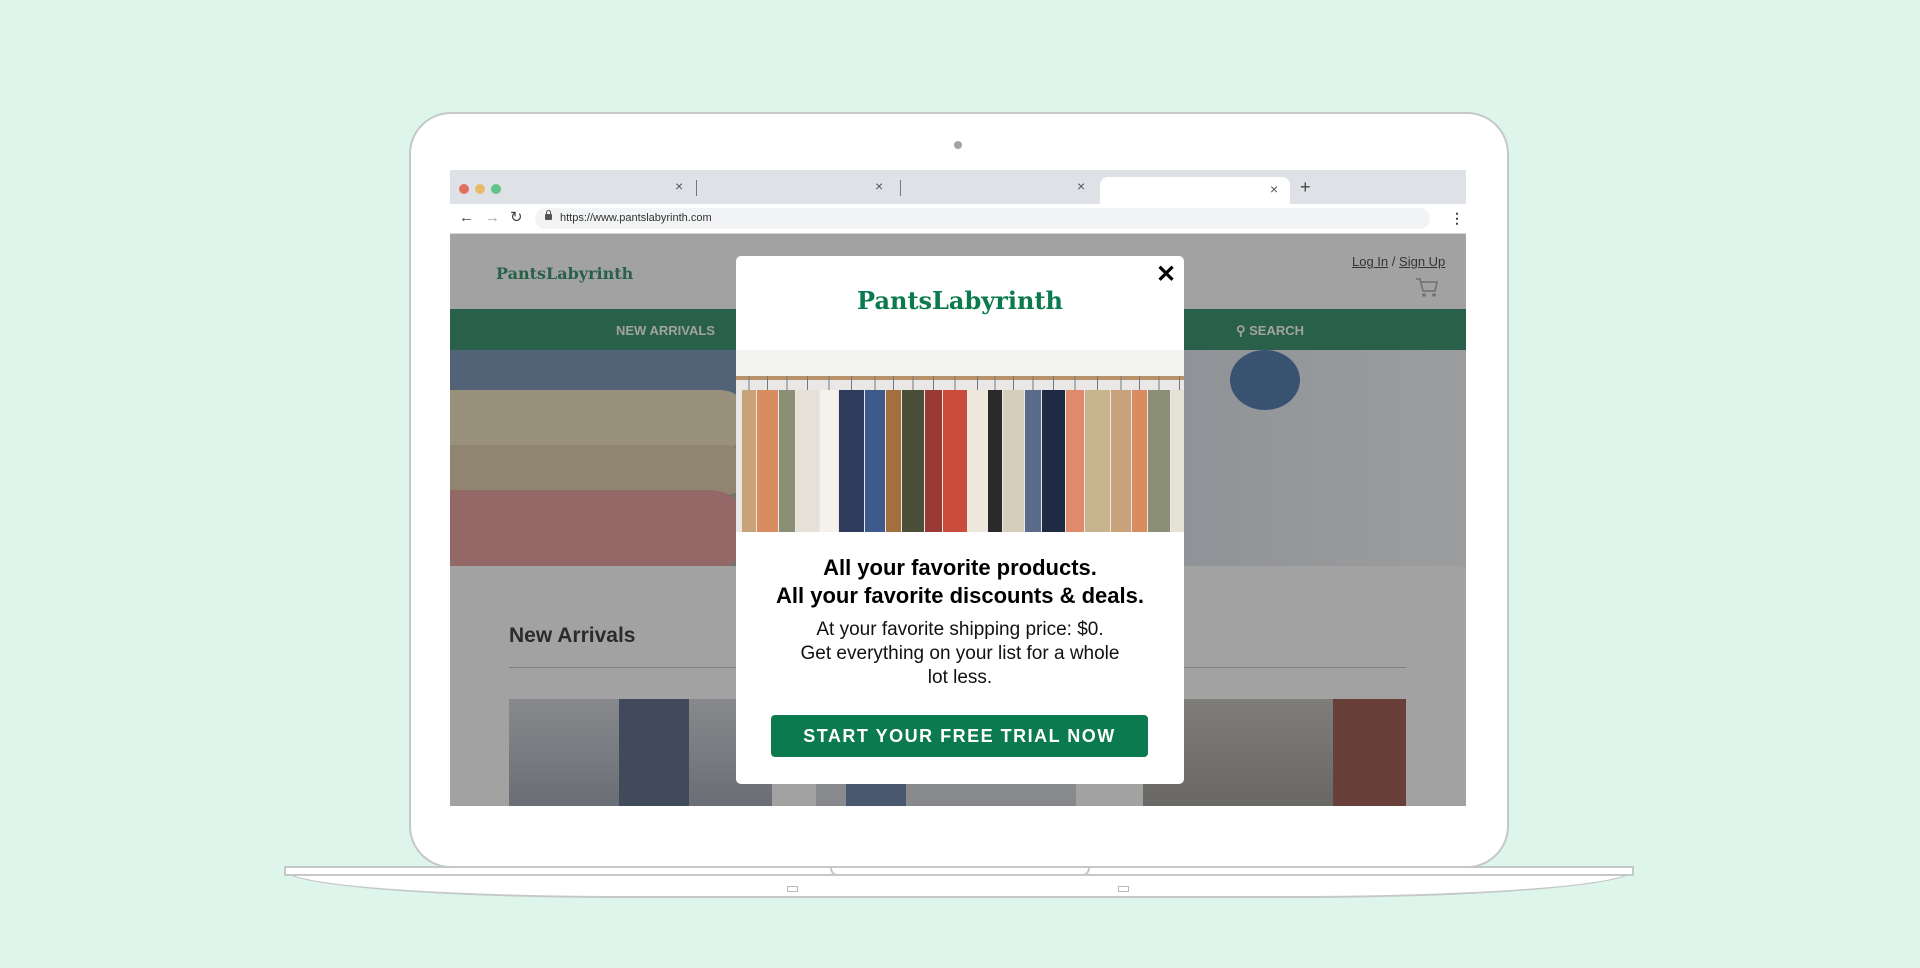 The width and height of the screenshot is (1920, 968). I want to click on forward-arrow-icon: →, so click(492, 218).